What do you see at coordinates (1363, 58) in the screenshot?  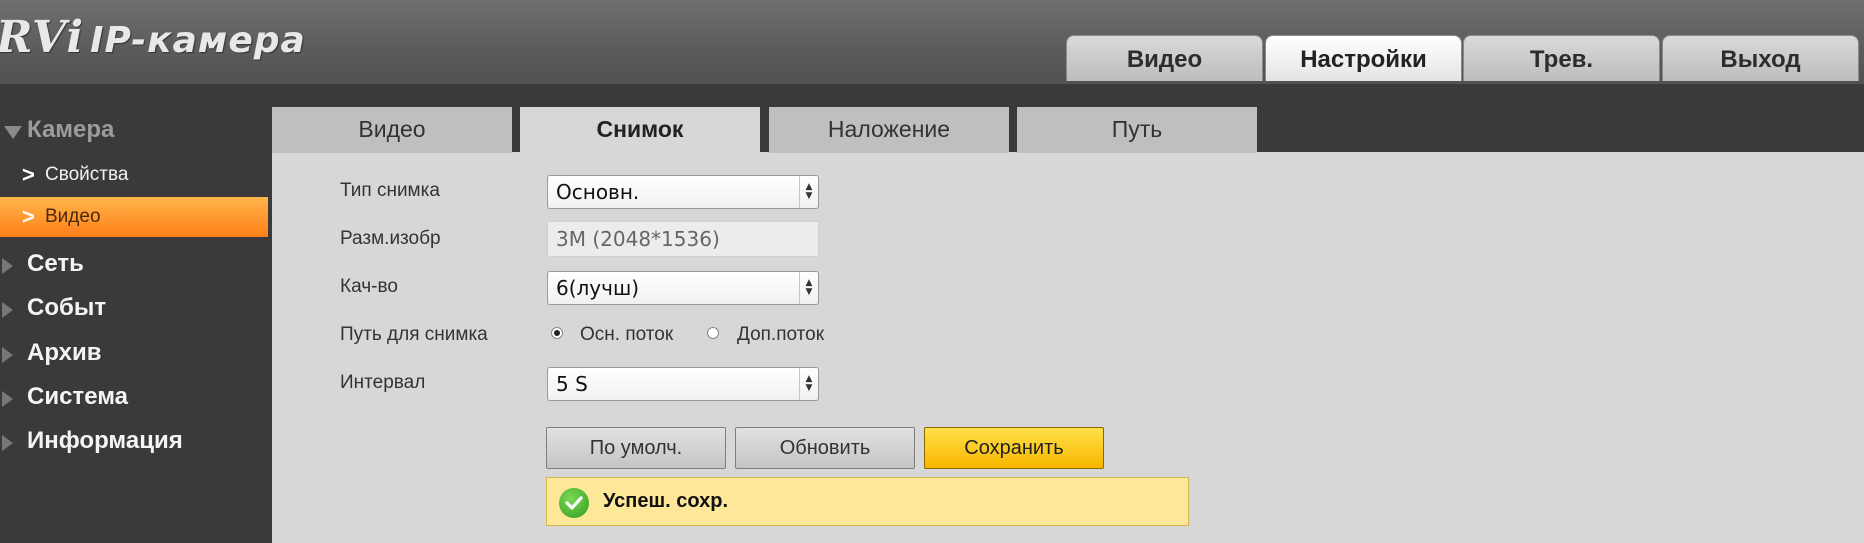 I see `tab-settings: Настройки` at bounding box center [1363, 58].